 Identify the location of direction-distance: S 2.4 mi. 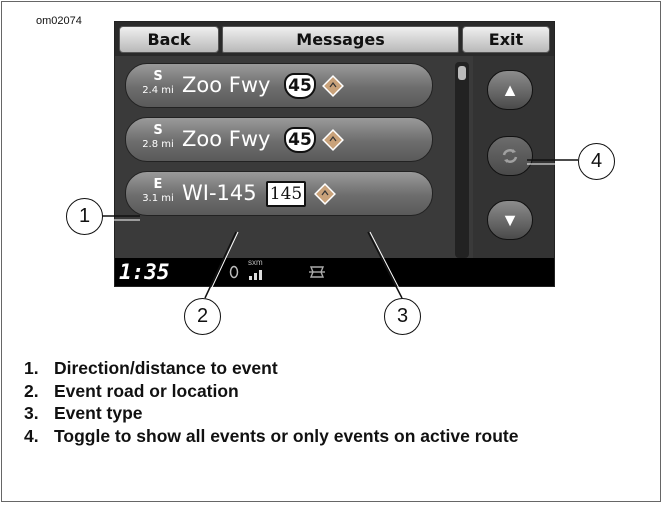
(158, 84).